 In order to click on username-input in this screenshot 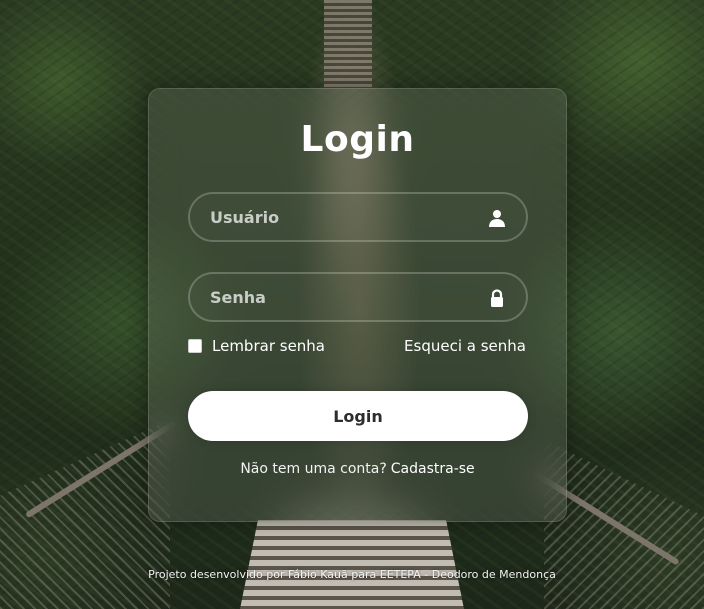, I will do `click(358, 217)`.